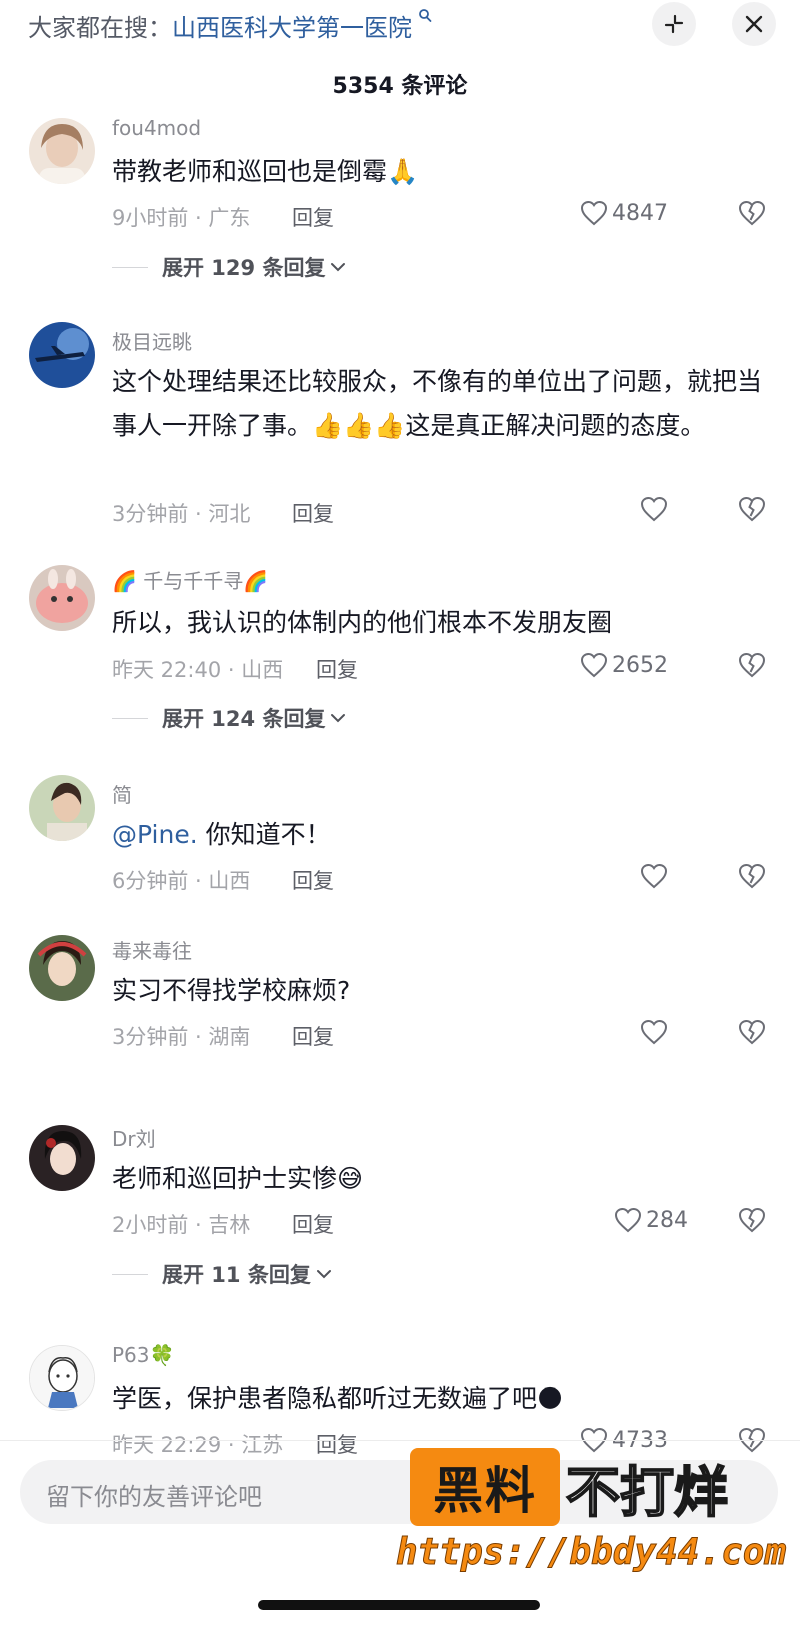 This screenshot has height=1625, width=800. Describe the element at coordinates (423, 18) in the screenshot. I see `search-icon` at that location.